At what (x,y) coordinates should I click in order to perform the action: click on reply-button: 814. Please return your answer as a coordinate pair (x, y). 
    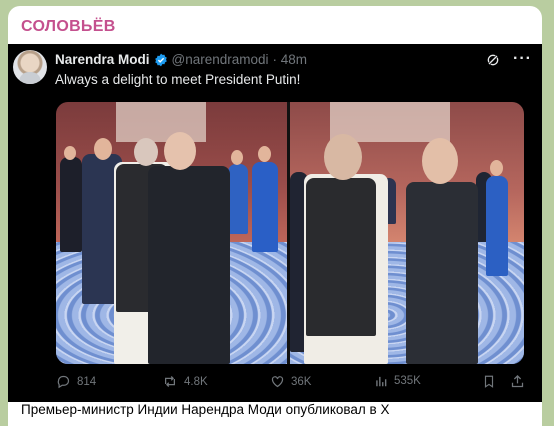
    Looking at the image, I should click on (76, 381).